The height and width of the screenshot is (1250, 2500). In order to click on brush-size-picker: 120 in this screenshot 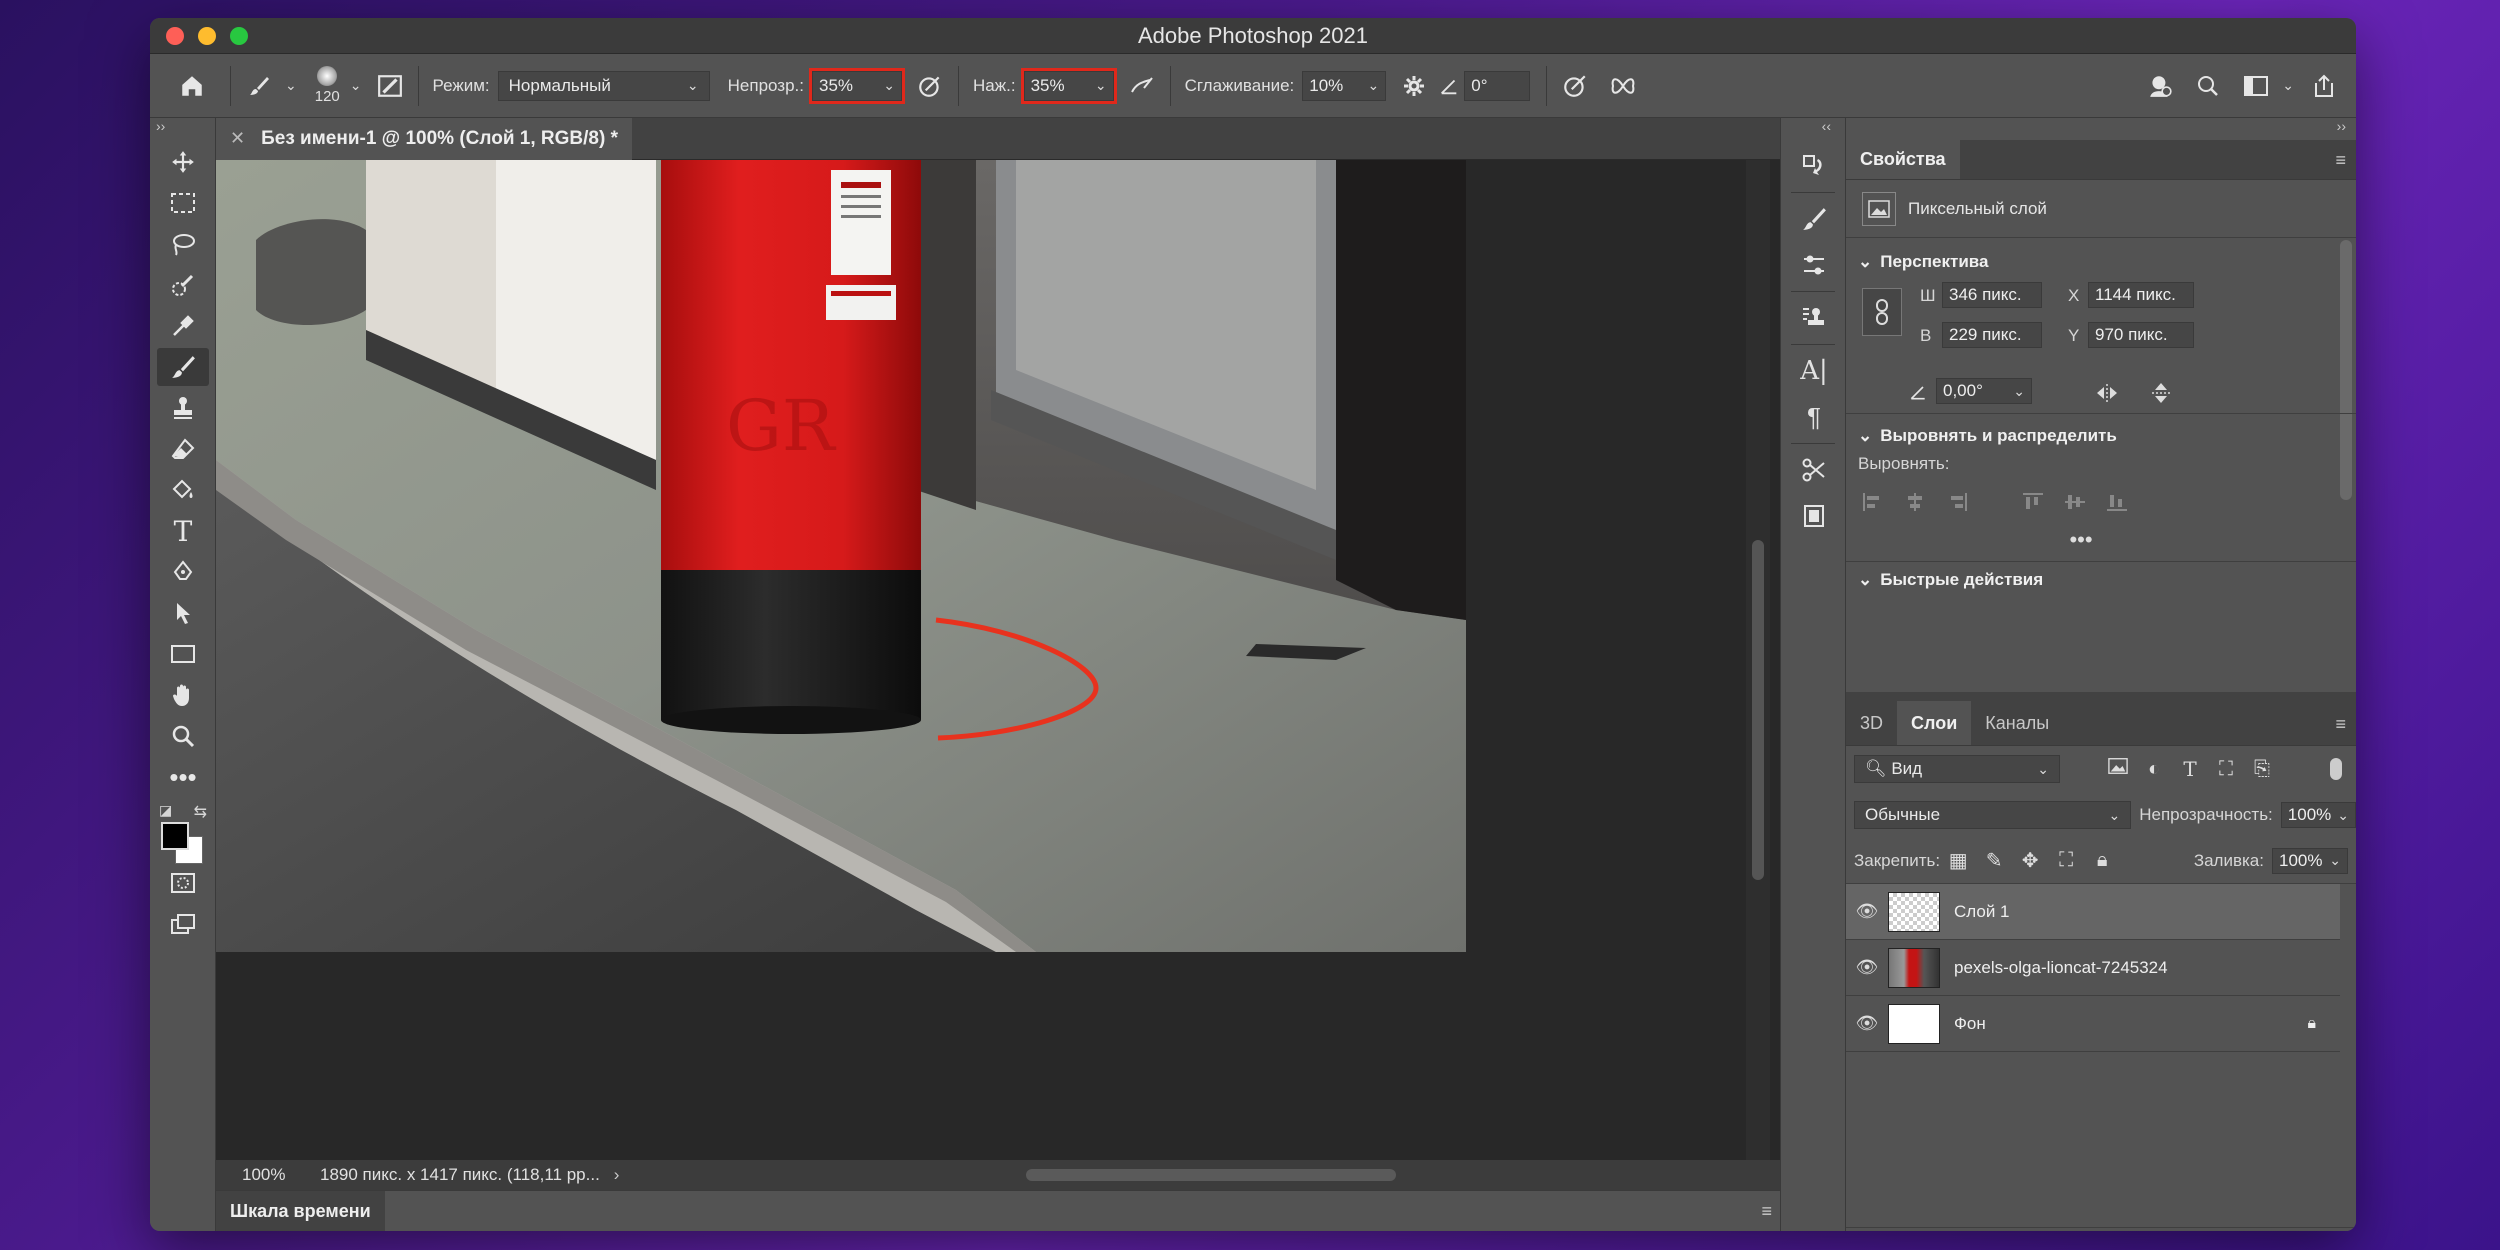, I will do `click(327, 85)`.